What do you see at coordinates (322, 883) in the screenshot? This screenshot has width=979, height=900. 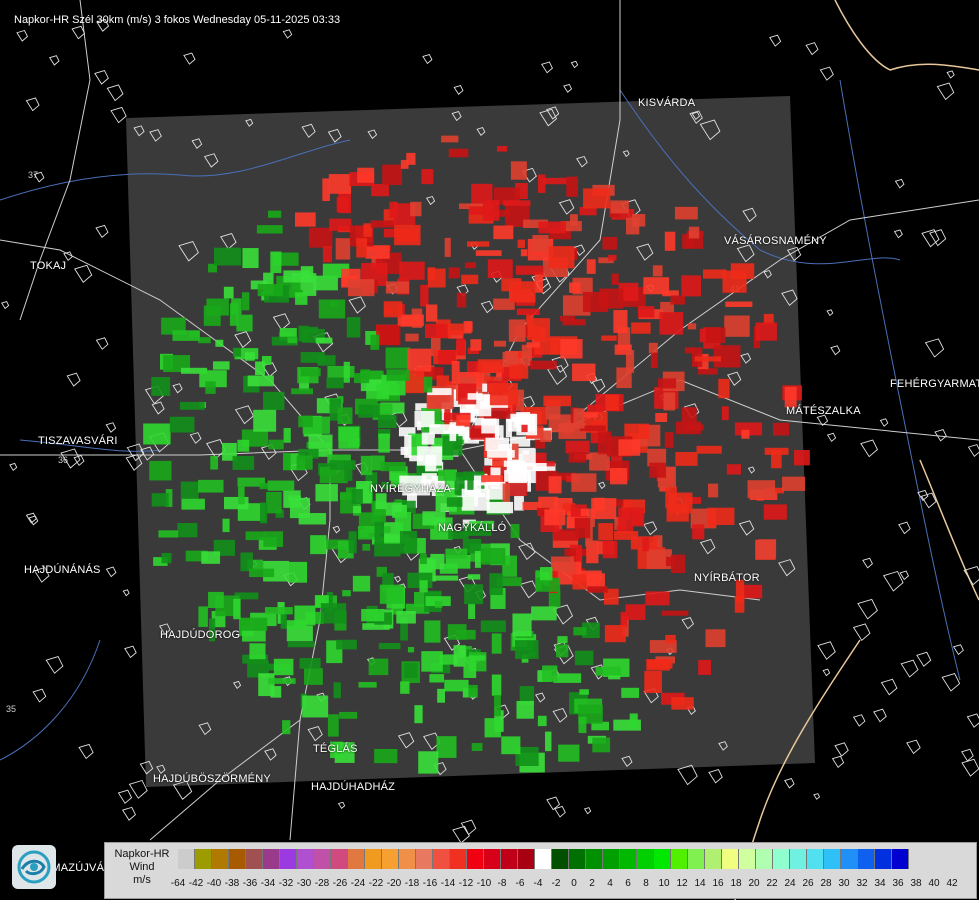 I see `legend-tick-label: -28` at bounding box center [322, 883].